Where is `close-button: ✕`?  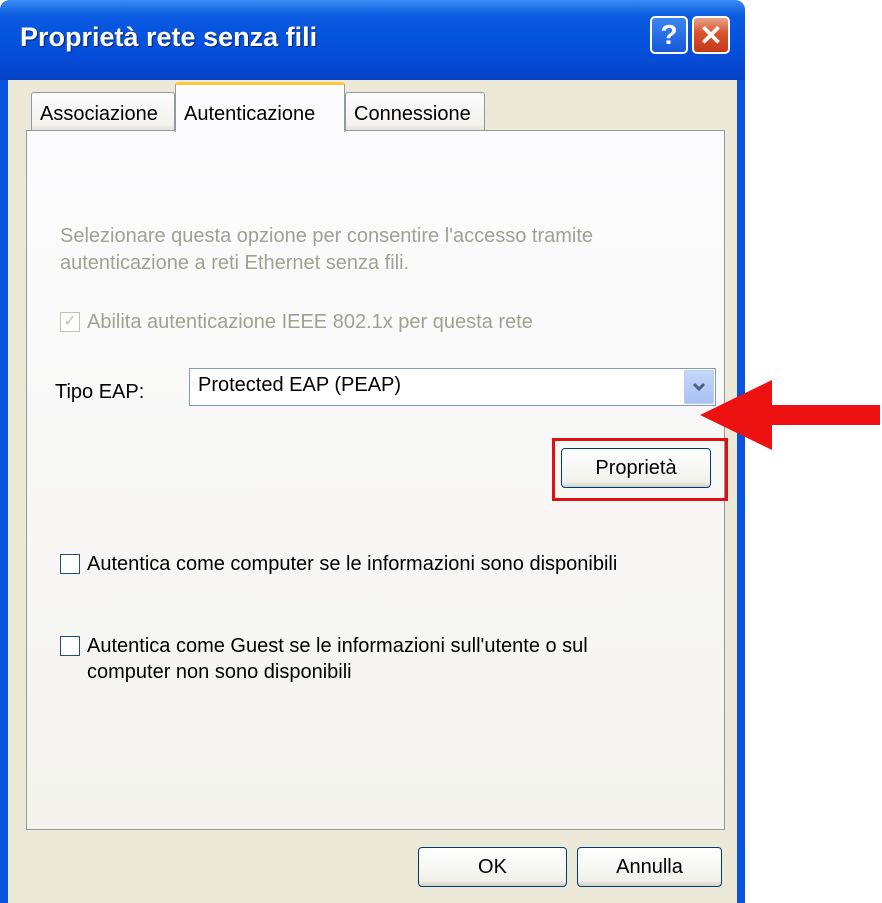
close-button: ✕ is located at coordinates (711, 35).